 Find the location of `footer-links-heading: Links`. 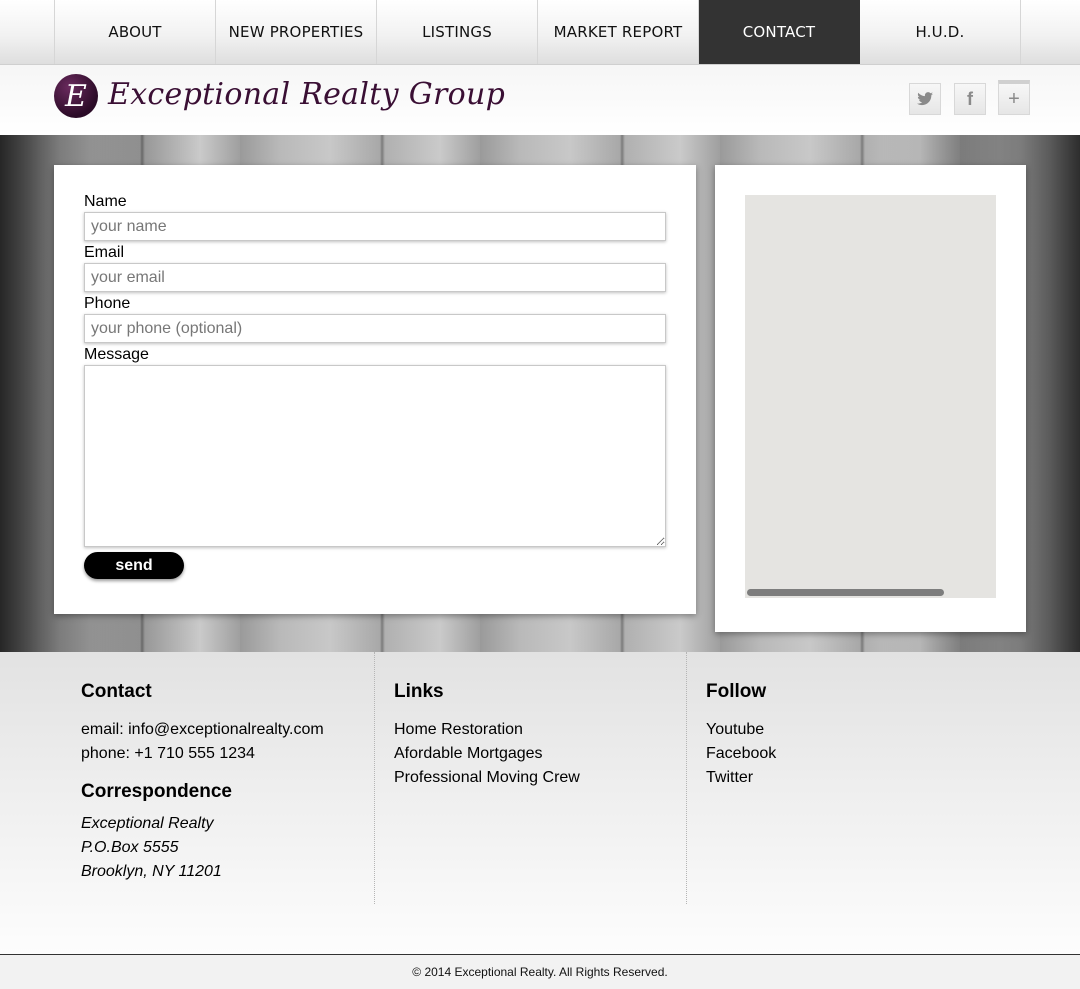

footer-links-heading: Links is located at coordinates (419, 691).